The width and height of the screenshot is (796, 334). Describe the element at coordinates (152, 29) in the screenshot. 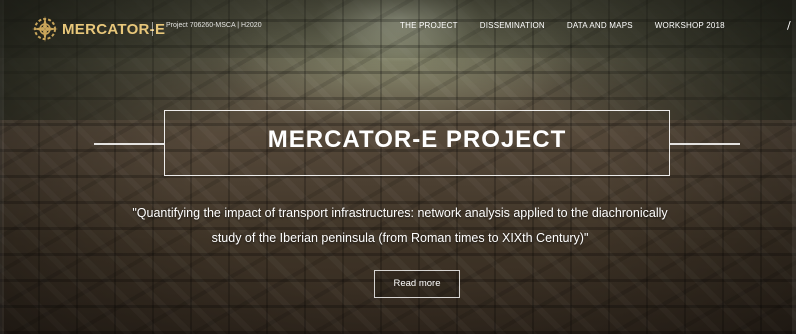

I see `nav-separator` at that location.